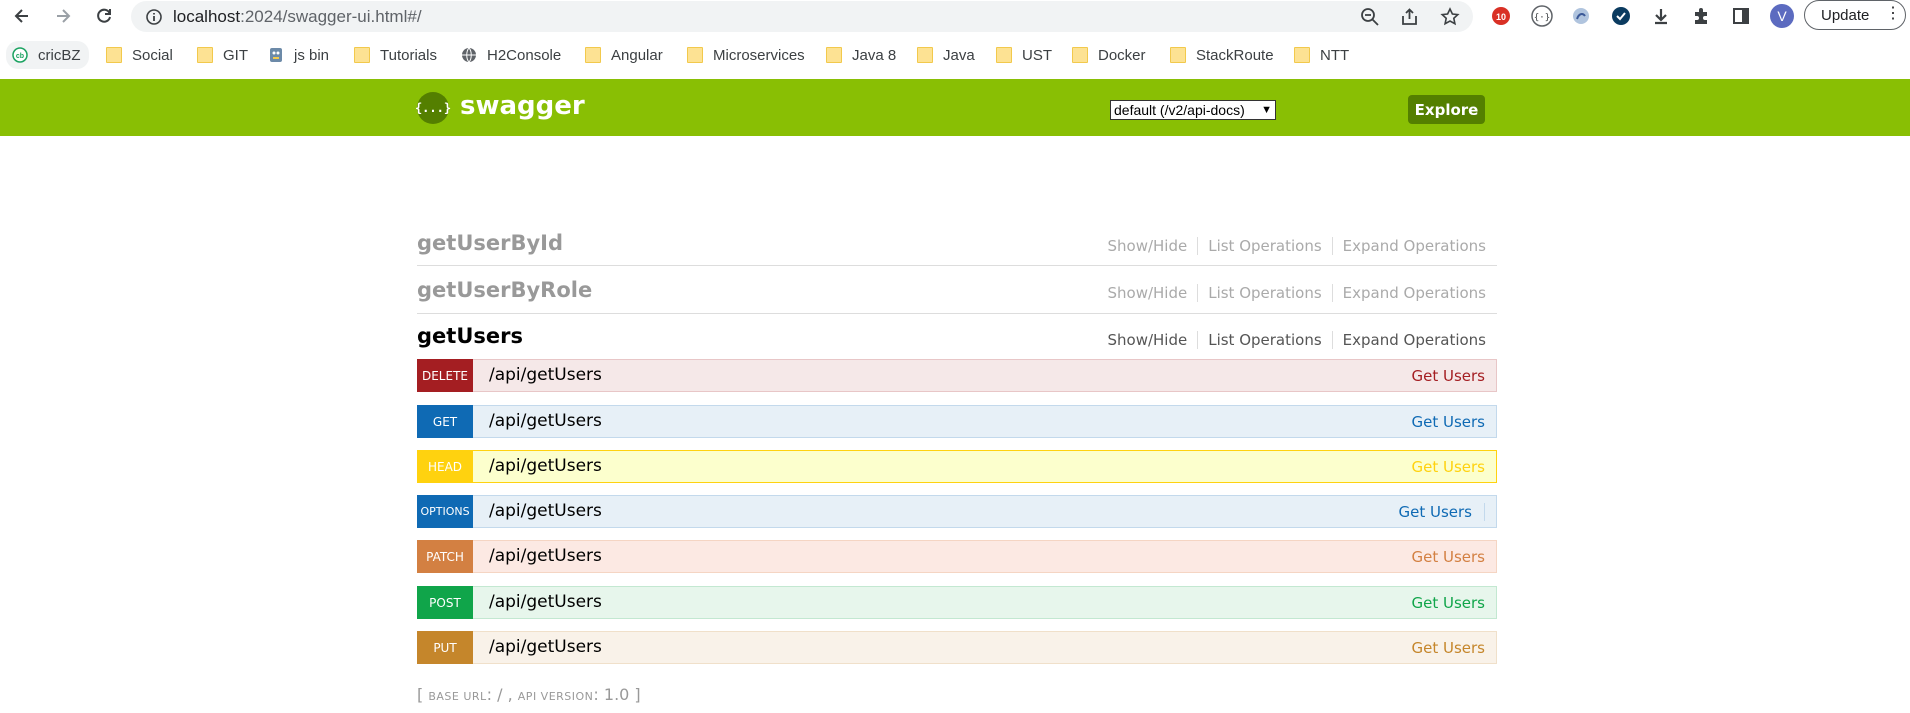  What do you see at coordinates (139, 55) in the screenshot?
I see `bookmark-social: Social` at bounding box center [139, 55].